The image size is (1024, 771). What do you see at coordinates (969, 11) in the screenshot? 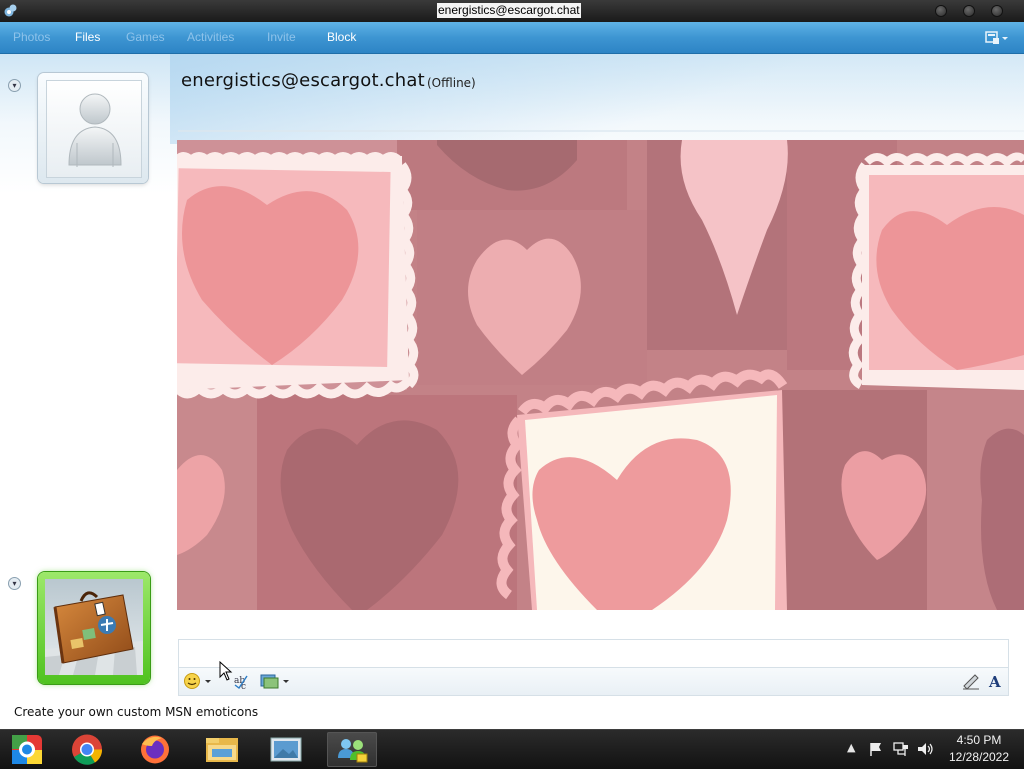
I see `maximize-button` at bounding box center [969, 11].